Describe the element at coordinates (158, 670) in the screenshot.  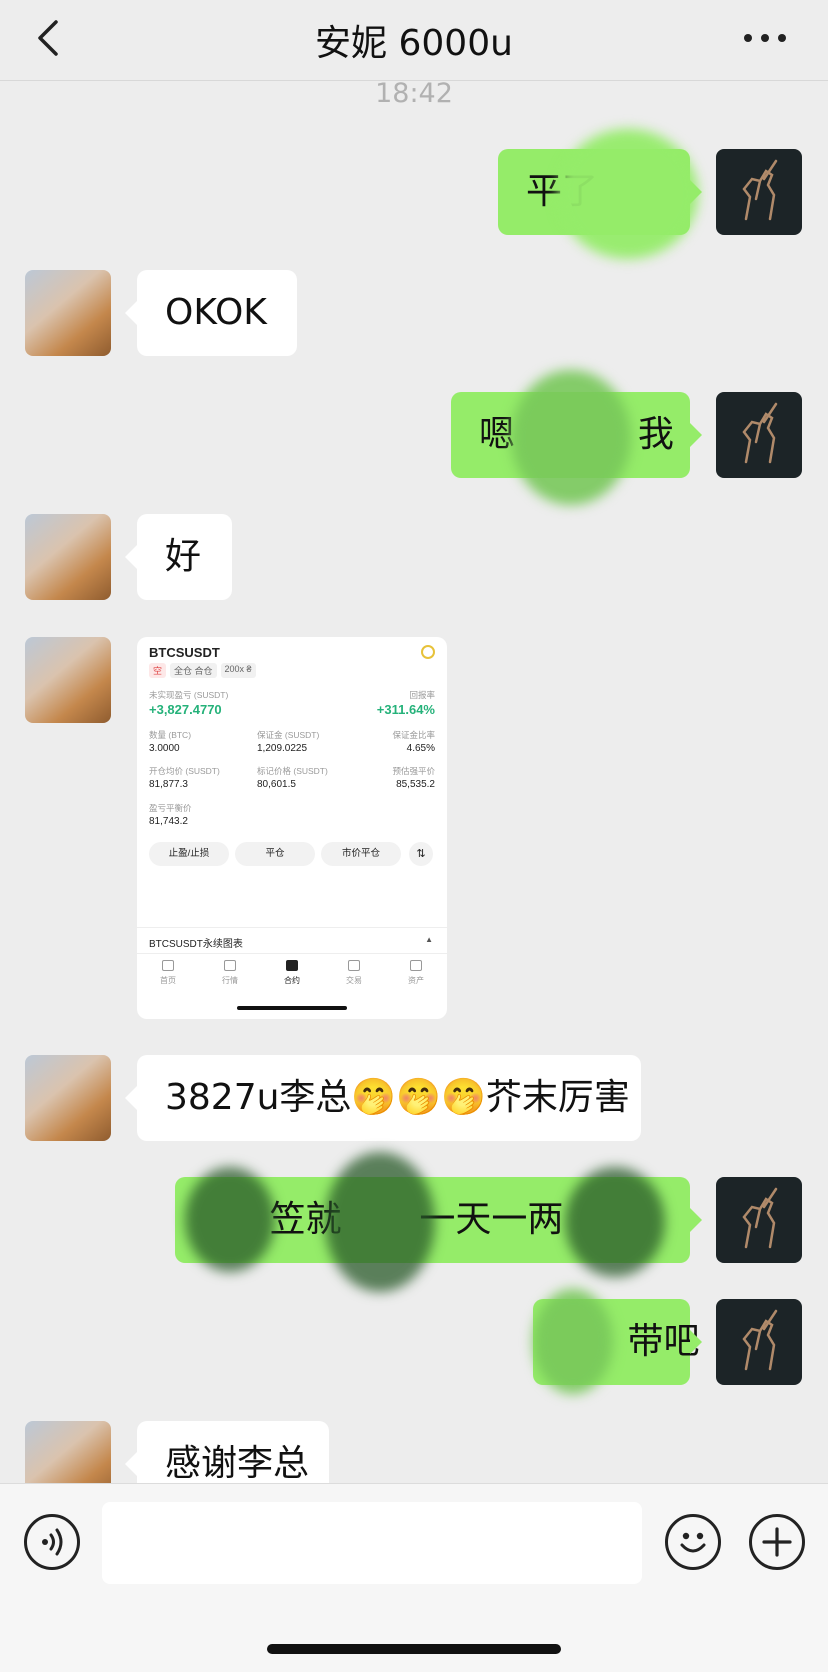
I see `short-tag: 空` at that location.